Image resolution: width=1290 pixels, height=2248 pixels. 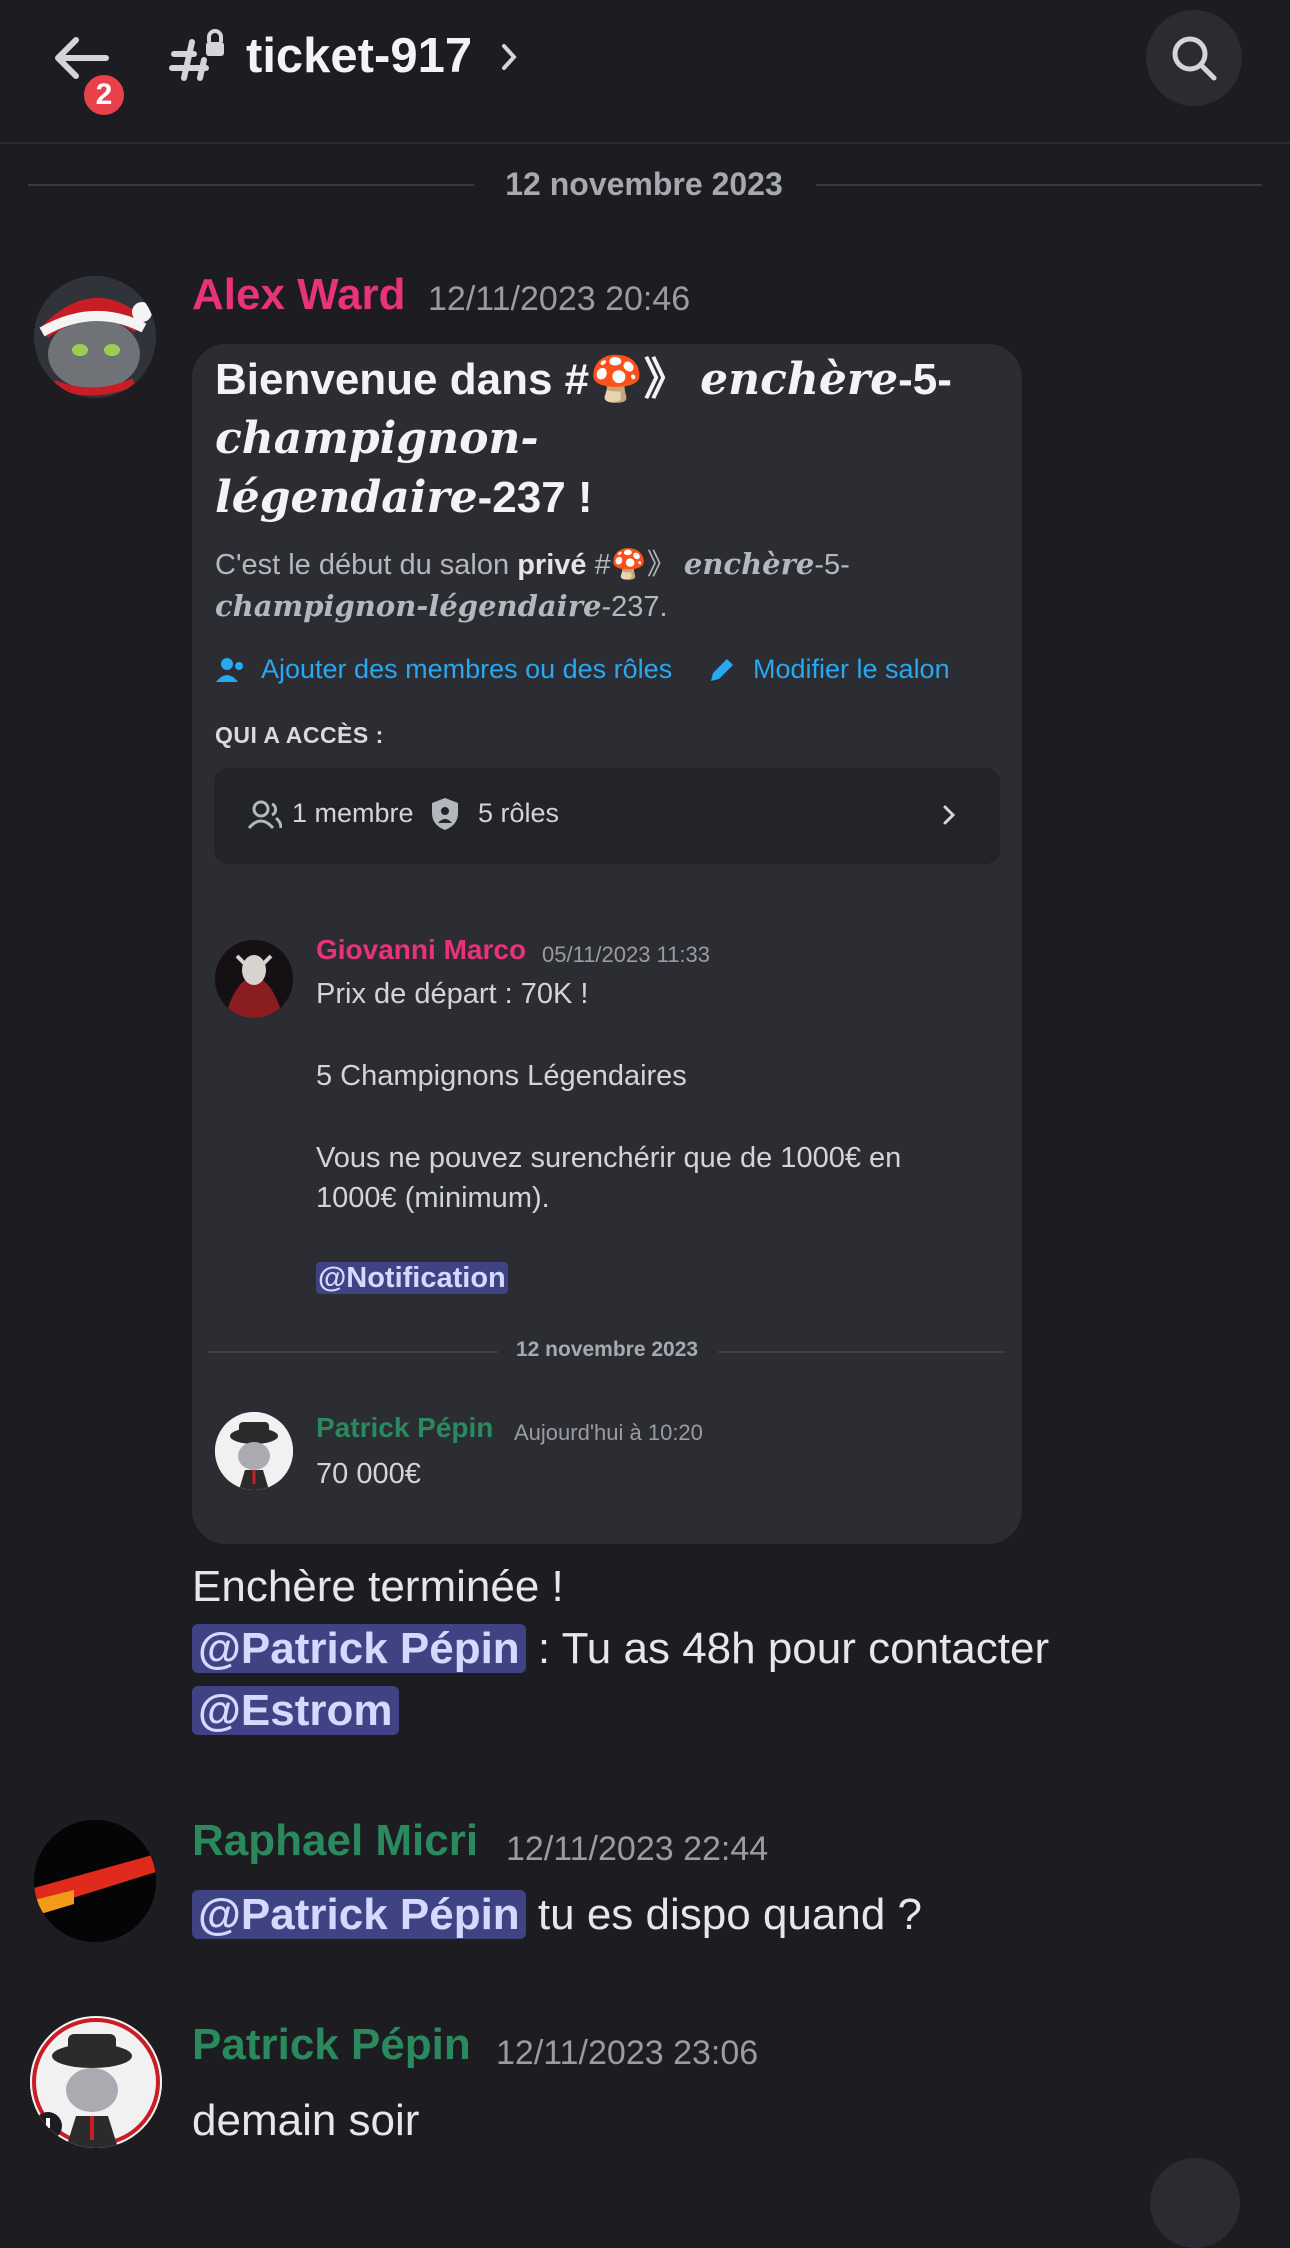 What do you see at coordinates (229, 669) in the screenshot?
I see `person-add-icon` at bounding box center [229, 669].